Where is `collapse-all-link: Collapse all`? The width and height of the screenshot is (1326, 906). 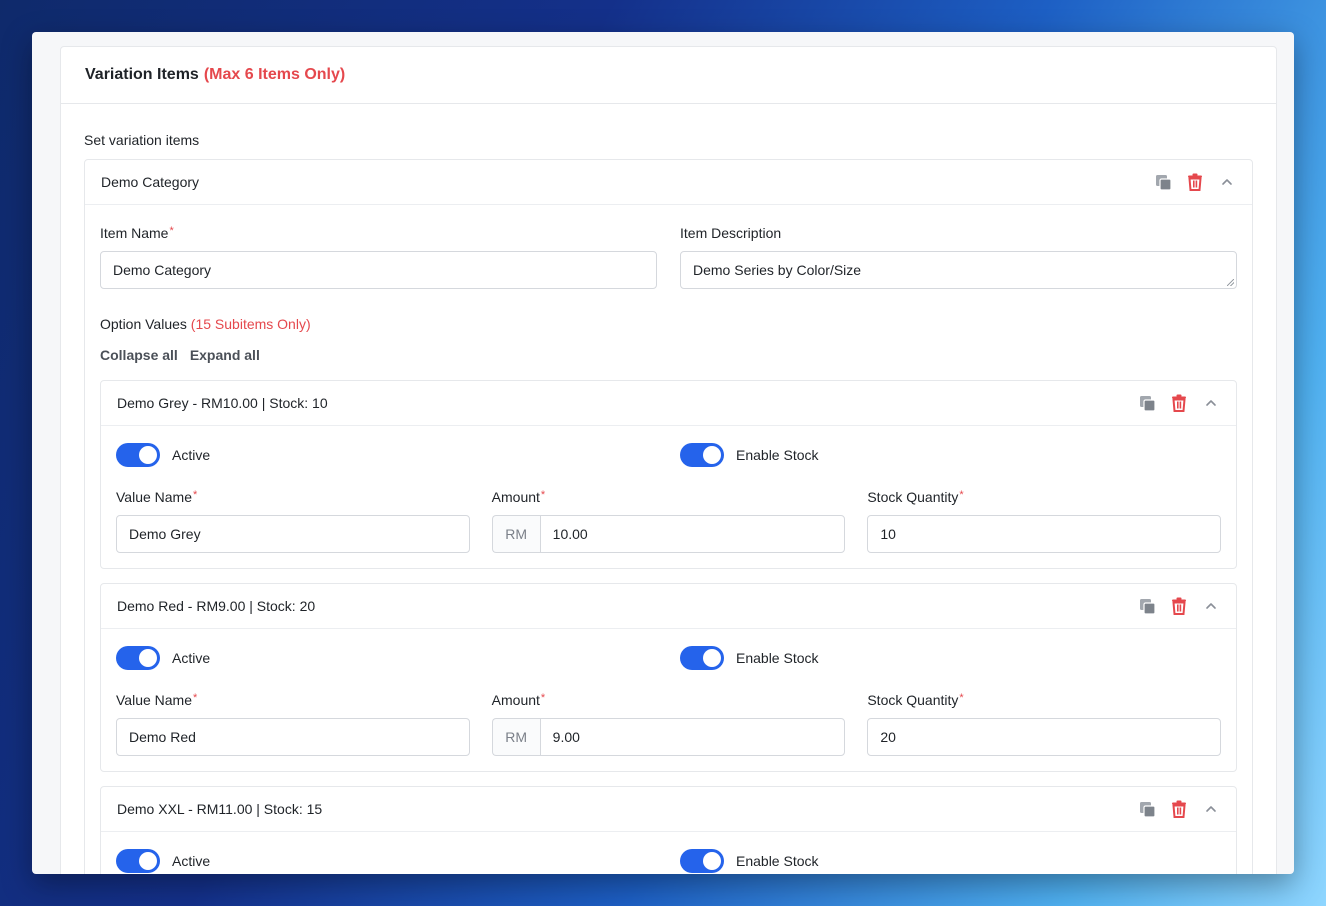
collapse-all-link: Collapse all is located at coordinates (139, 355).